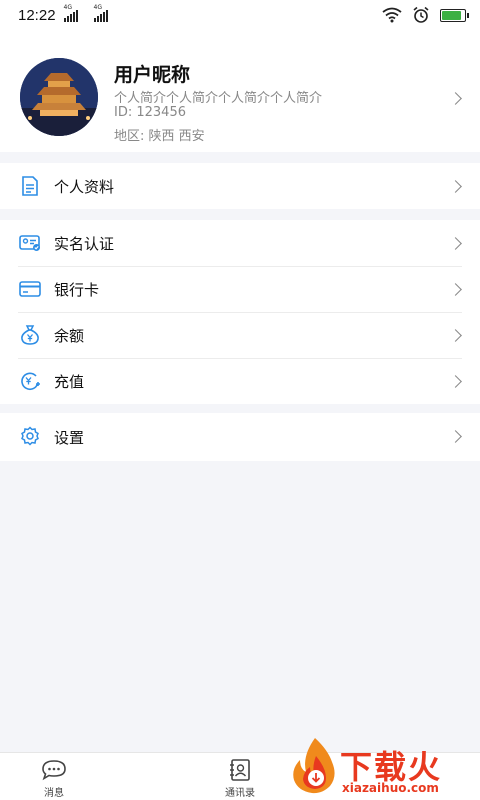 This screenshot has height=800, width=480. I want to click on menu-label: 实名认证, so click(84, 243).